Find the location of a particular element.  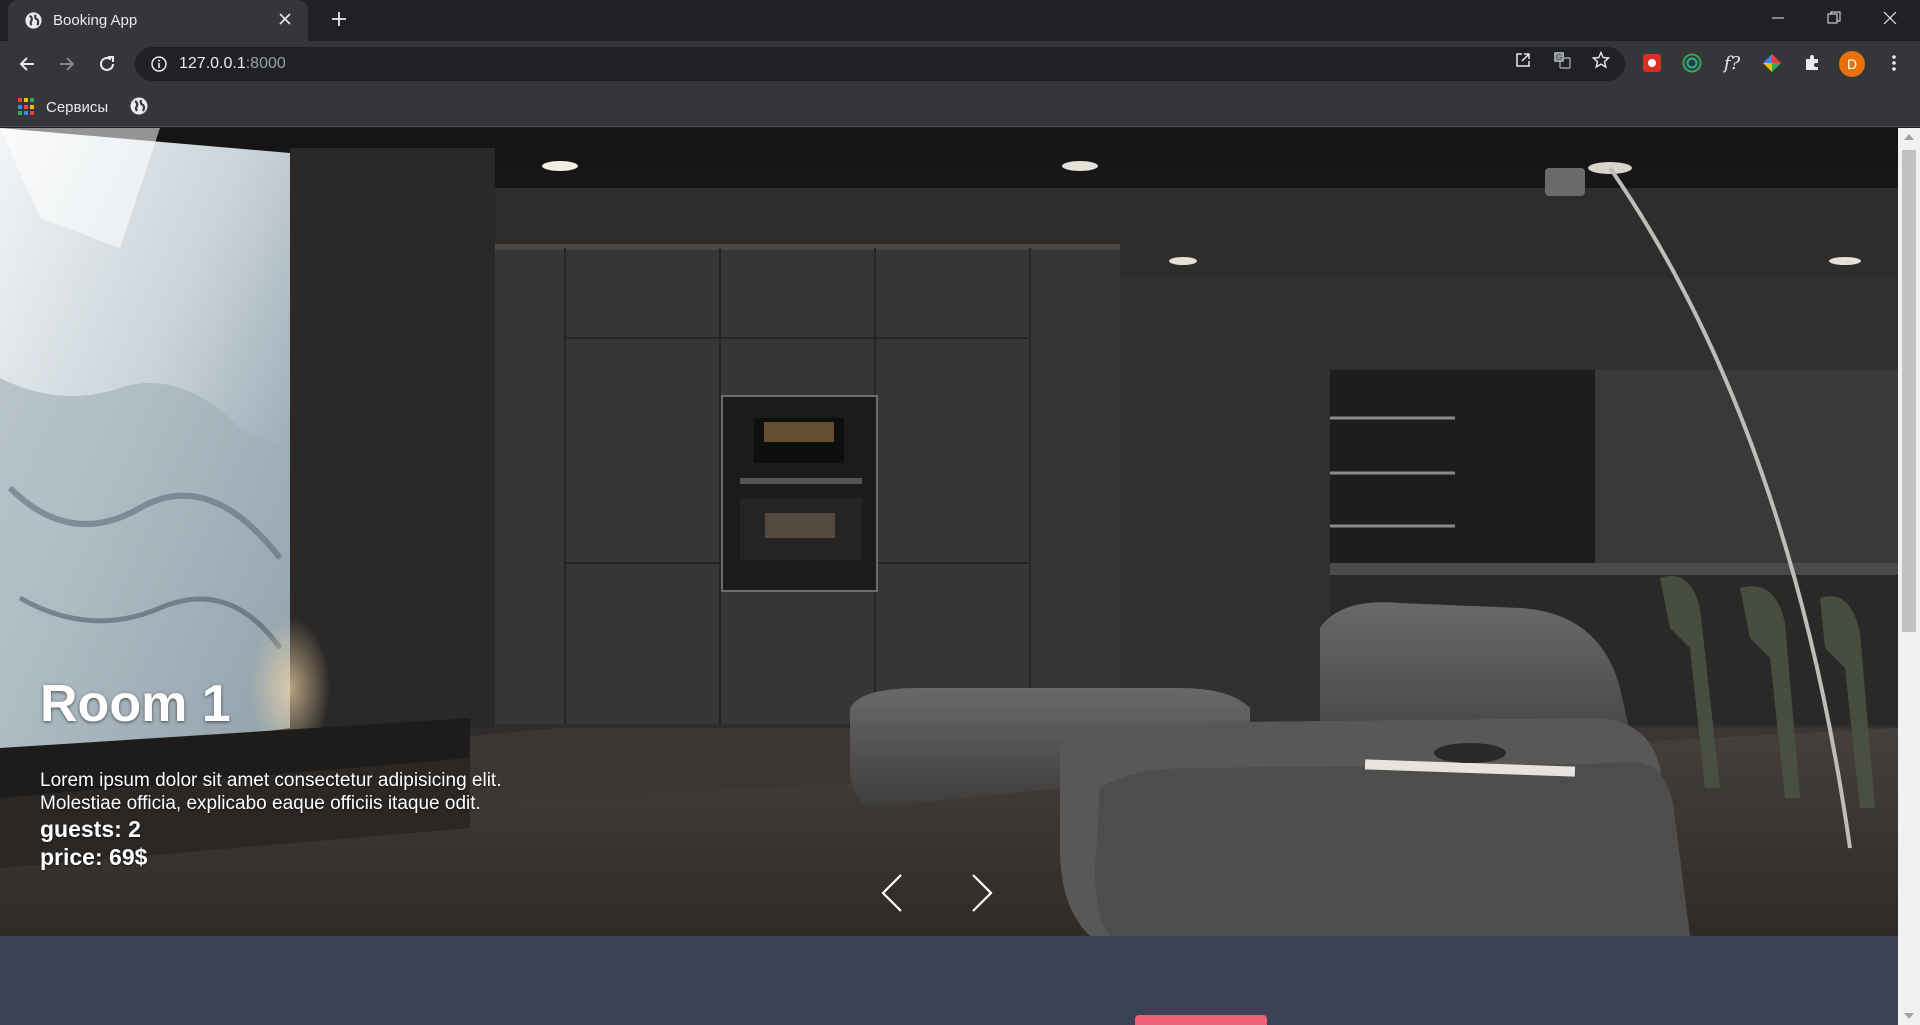

extension-function-icon: f? is located at coordinates (1732, 63).